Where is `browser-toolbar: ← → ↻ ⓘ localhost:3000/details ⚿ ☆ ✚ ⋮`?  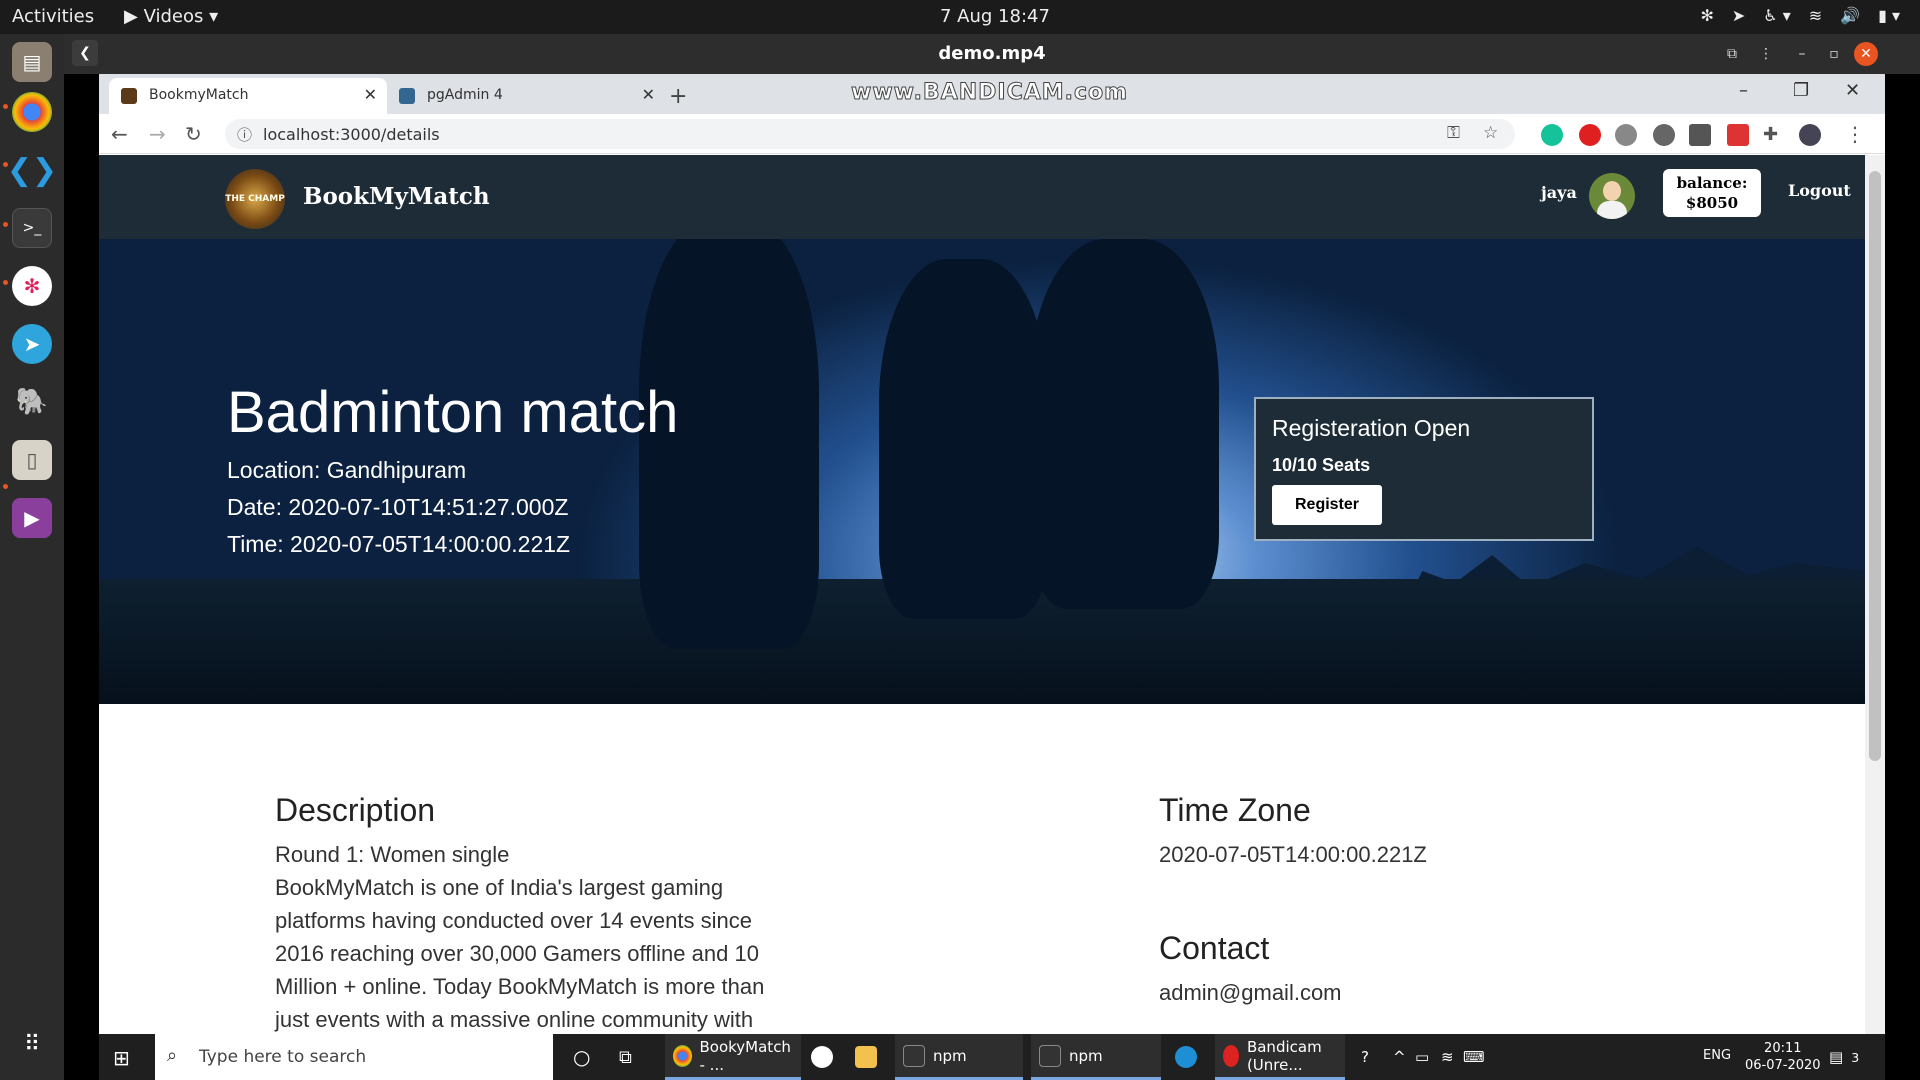 browser-toolbar: ← → ↻ ⓘ localhost:3000/details ⚿ ☆ ✚ ⋮ is located at coordinates (992, 134).